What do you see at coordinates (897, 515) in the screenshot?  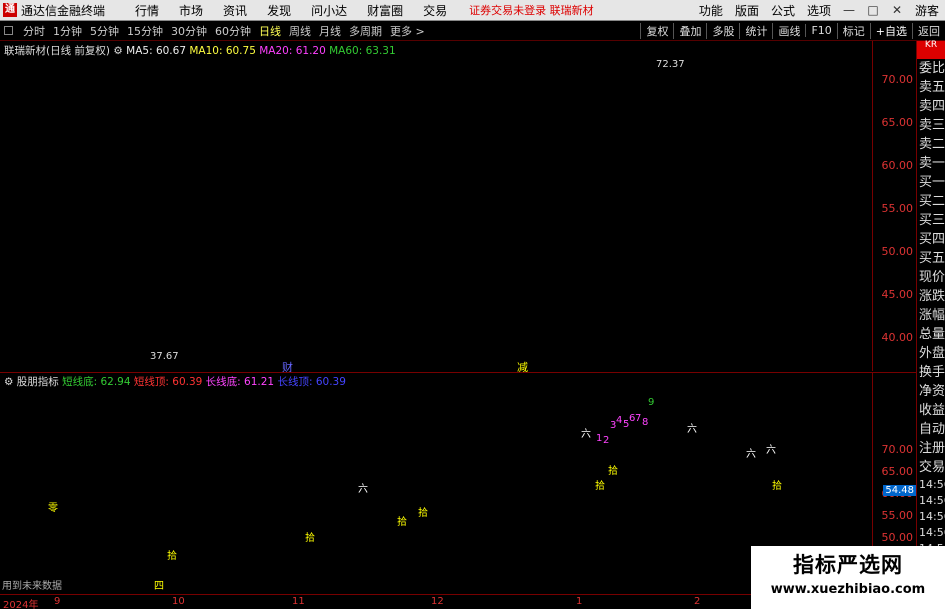 I see `indicator-tick: 55.00` at bounding box center [897, 515].